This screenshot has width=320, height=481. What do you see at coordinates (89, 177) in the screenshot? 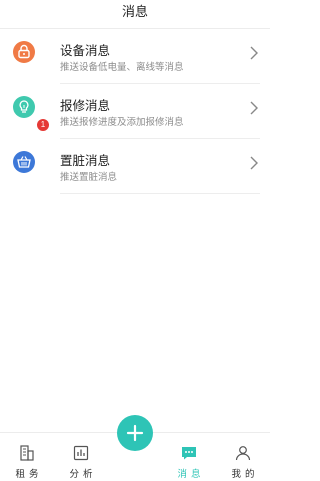
I see `dirty-message-subtitle: 推送置脏消息` at bounding box center [89, 177].